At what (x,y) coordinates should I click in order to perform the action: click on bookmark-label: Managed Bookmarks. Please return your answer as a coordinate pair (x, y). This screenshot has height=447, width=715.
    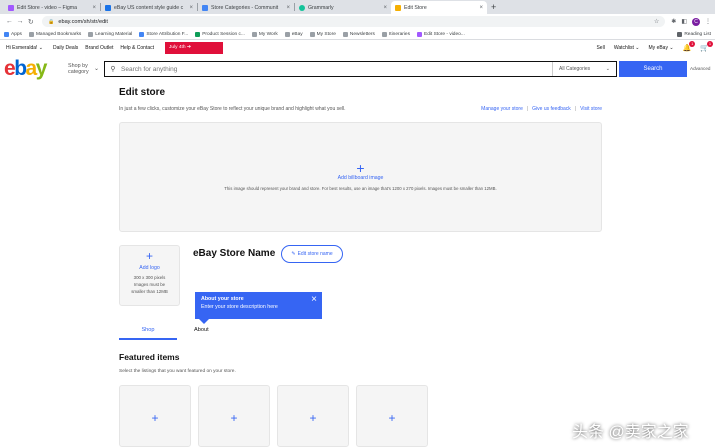
    Looking at the image, I should click on (58, 34).